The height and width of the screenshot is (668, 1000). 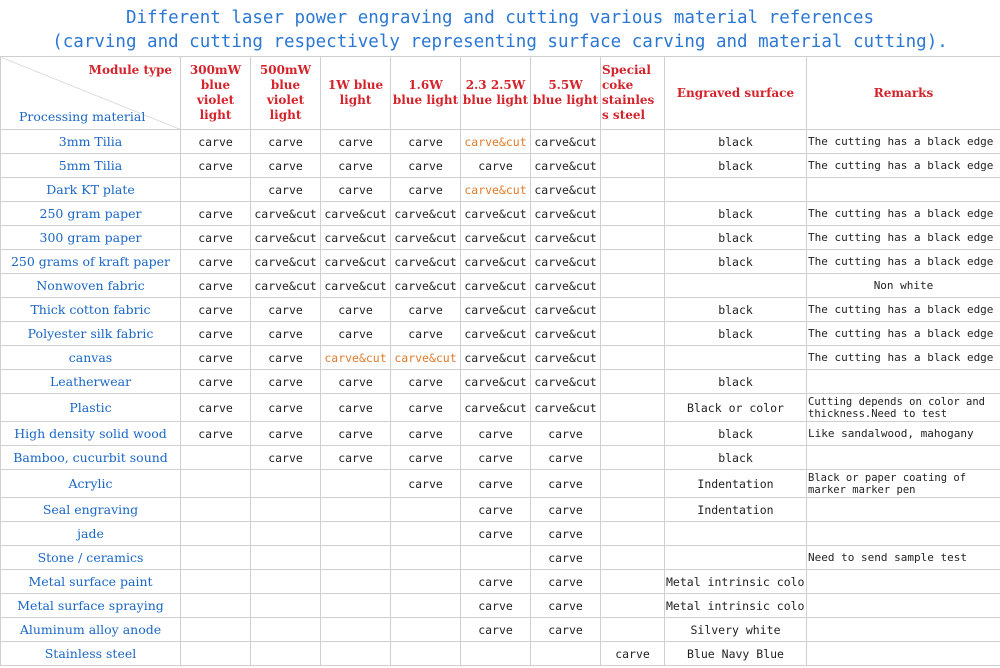 I want to click on material-cell: Leatherwear, so click(x=90, y=381).